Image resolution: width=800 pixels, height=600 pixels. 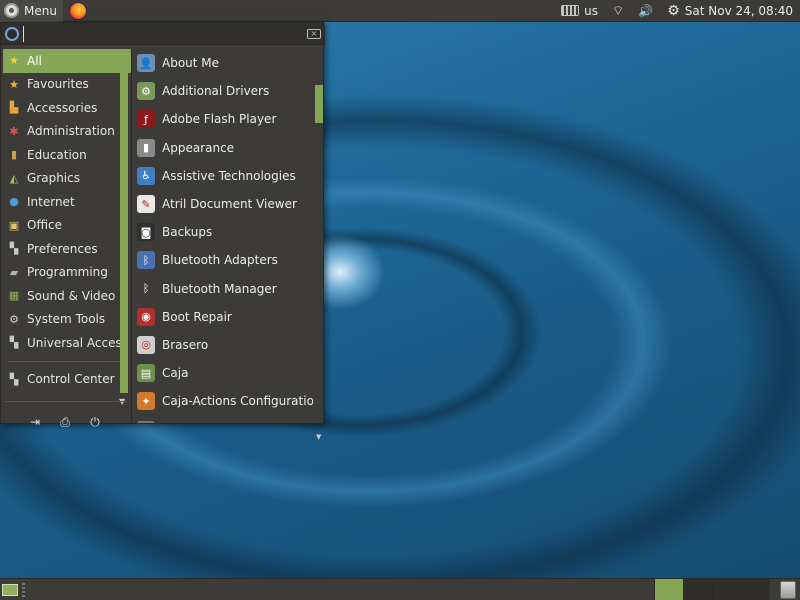 What do you see at coordinates (58, 84) in the screenshot?
I see `category-label: Favourites` at bounding box center [58, 84].